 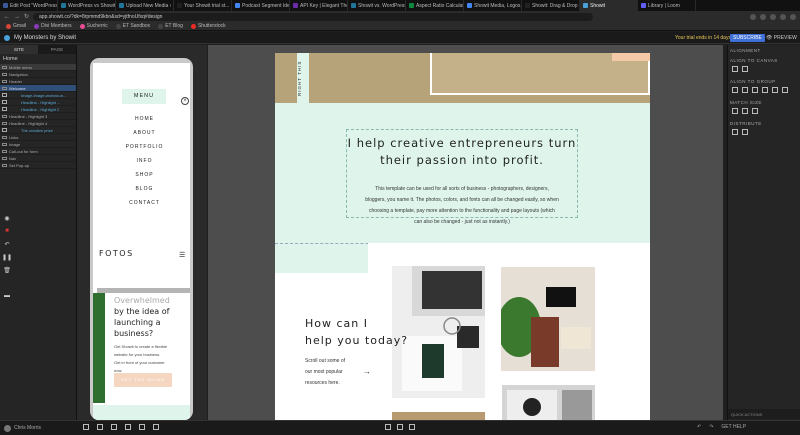 What do you see at coordinates (100, 427) in the screenshot?
I see `mobile-icon` at bounding box center [100, 427].